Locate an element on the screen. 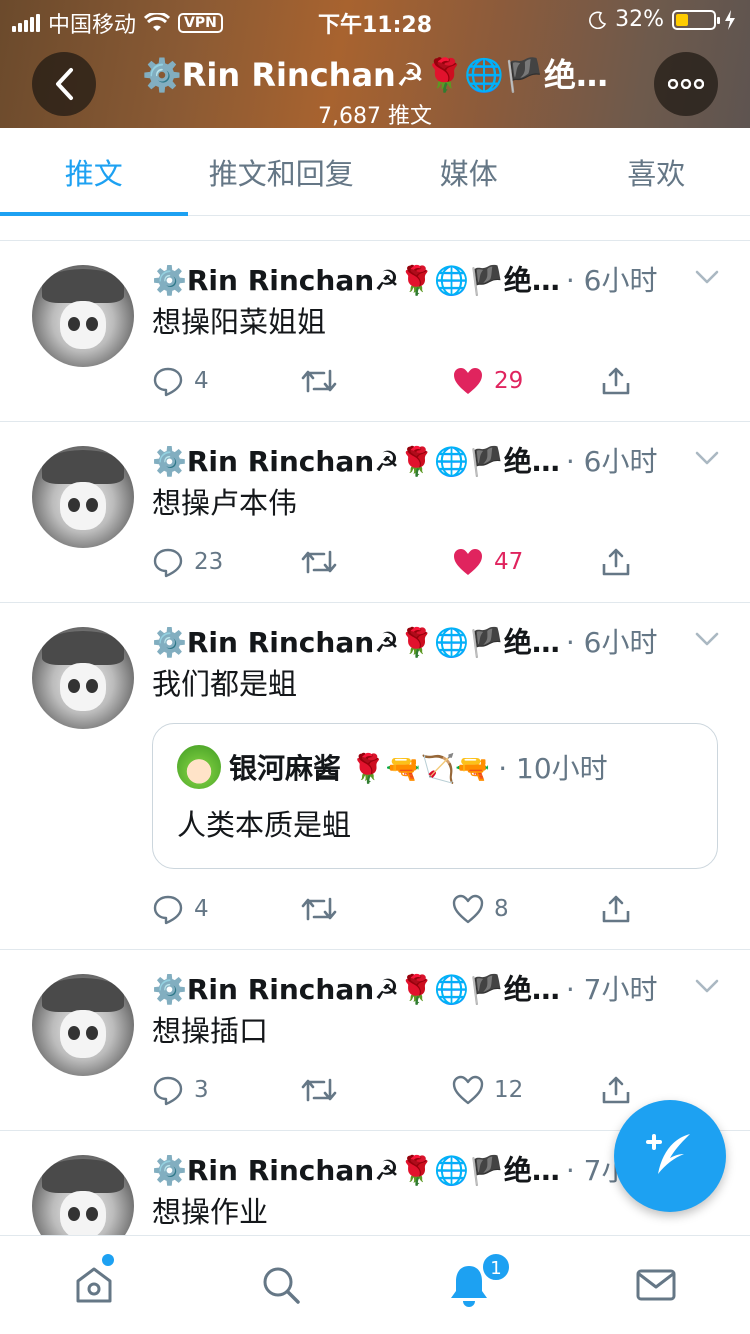 The width and height of the screenshot is (750, 1334). like-count: 12 is located at coordinates (509, 1090).